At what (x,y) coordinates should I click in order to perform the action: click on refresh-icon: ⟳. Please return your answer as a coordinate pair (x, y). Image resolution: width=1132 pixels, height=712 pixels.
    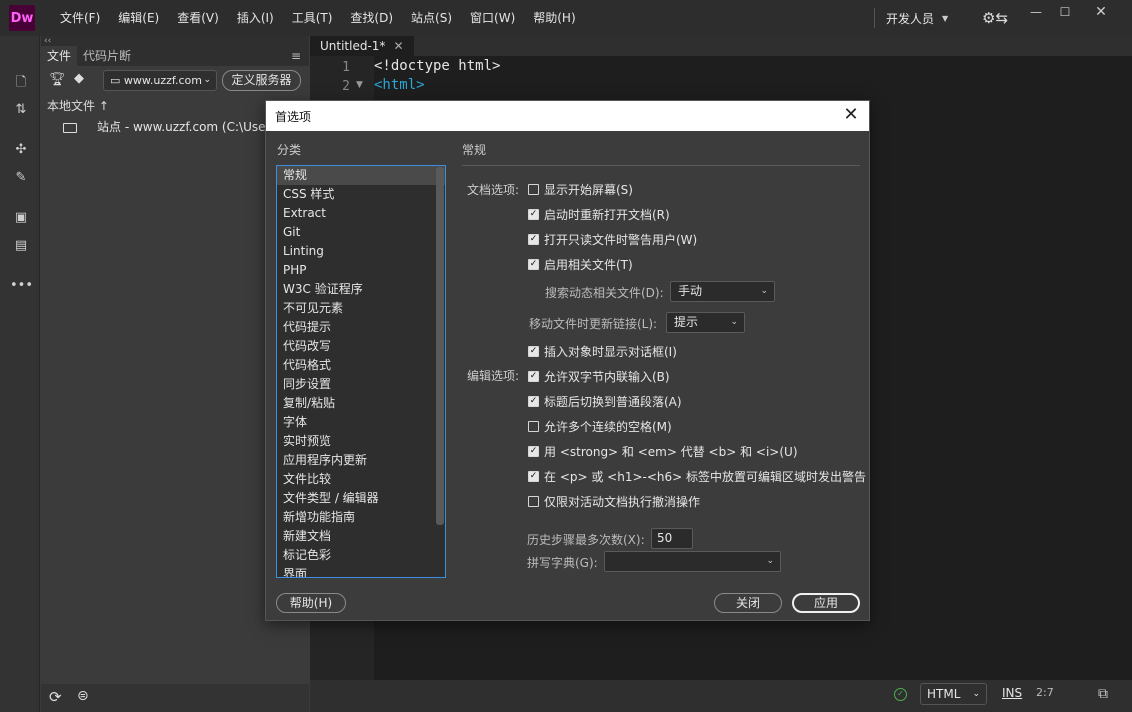
    Looking at the image, I should click on (55, 697).